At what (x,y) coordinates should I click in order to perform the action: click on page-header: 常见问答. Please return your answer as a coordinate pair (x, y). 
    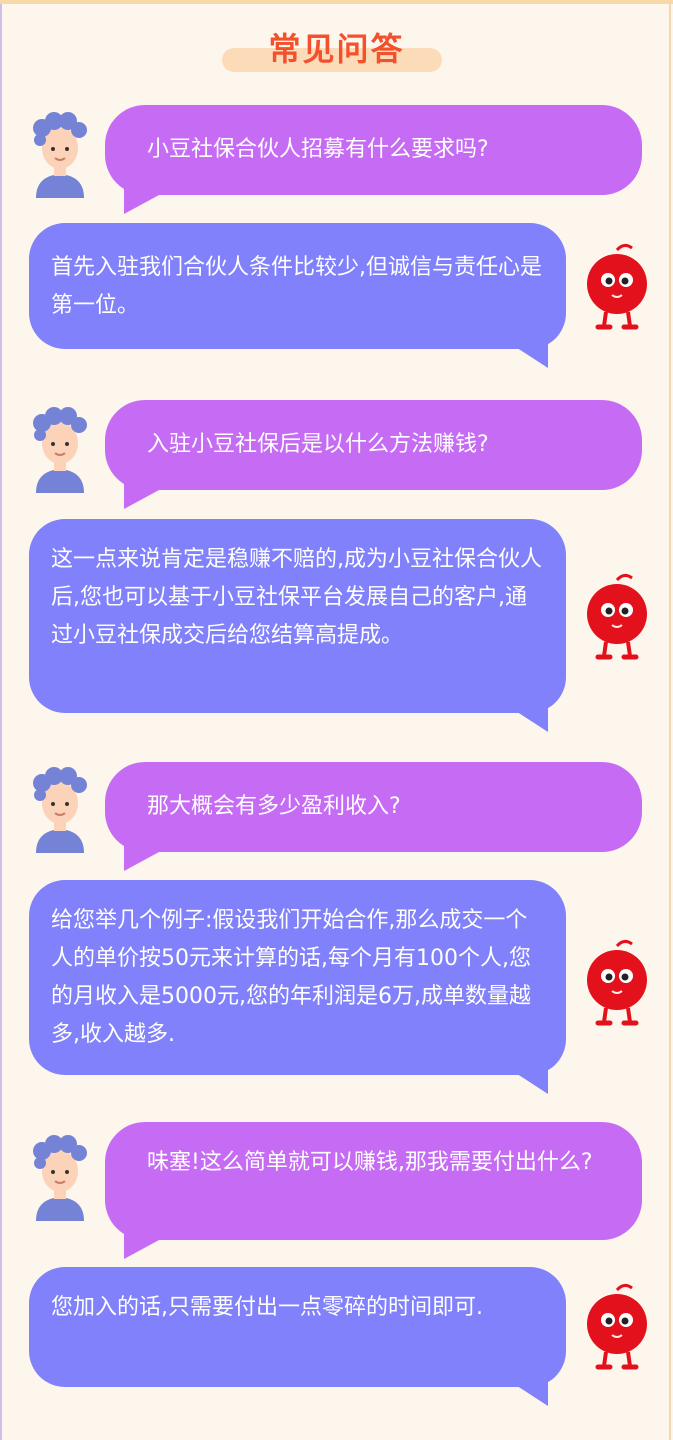
    Looking at the image, I should click on (336, 52).